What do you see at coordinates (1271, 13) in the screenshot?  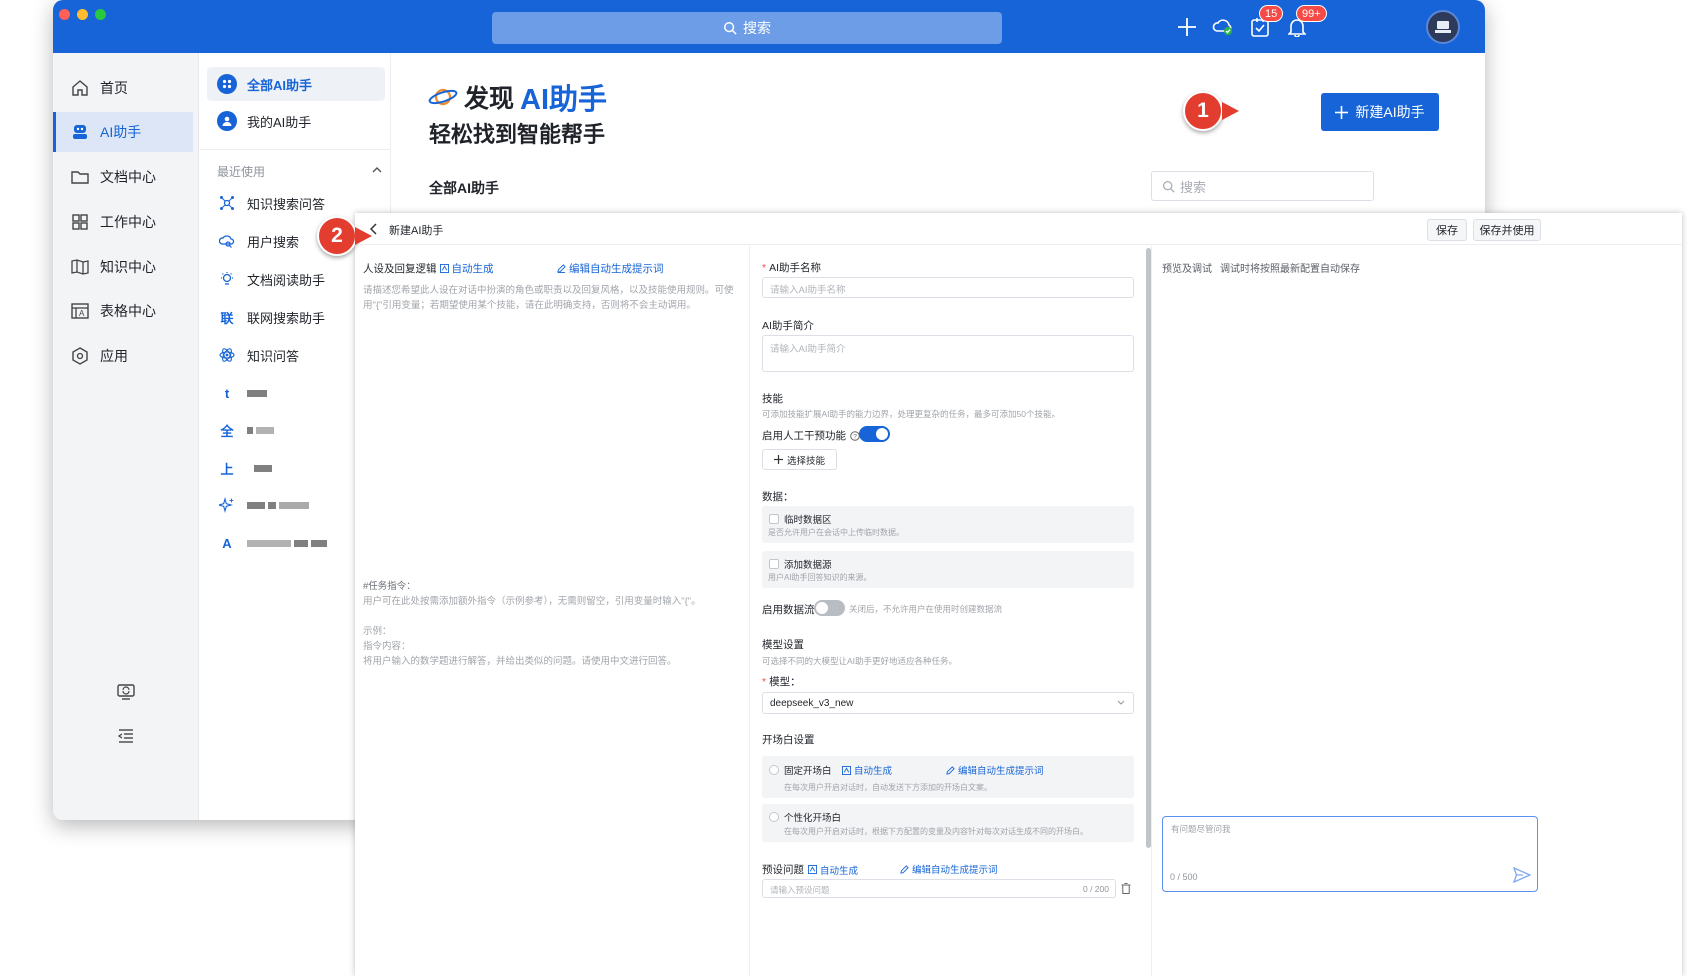 I see `todo-badge: 15` at bounding box center [1271, 13].